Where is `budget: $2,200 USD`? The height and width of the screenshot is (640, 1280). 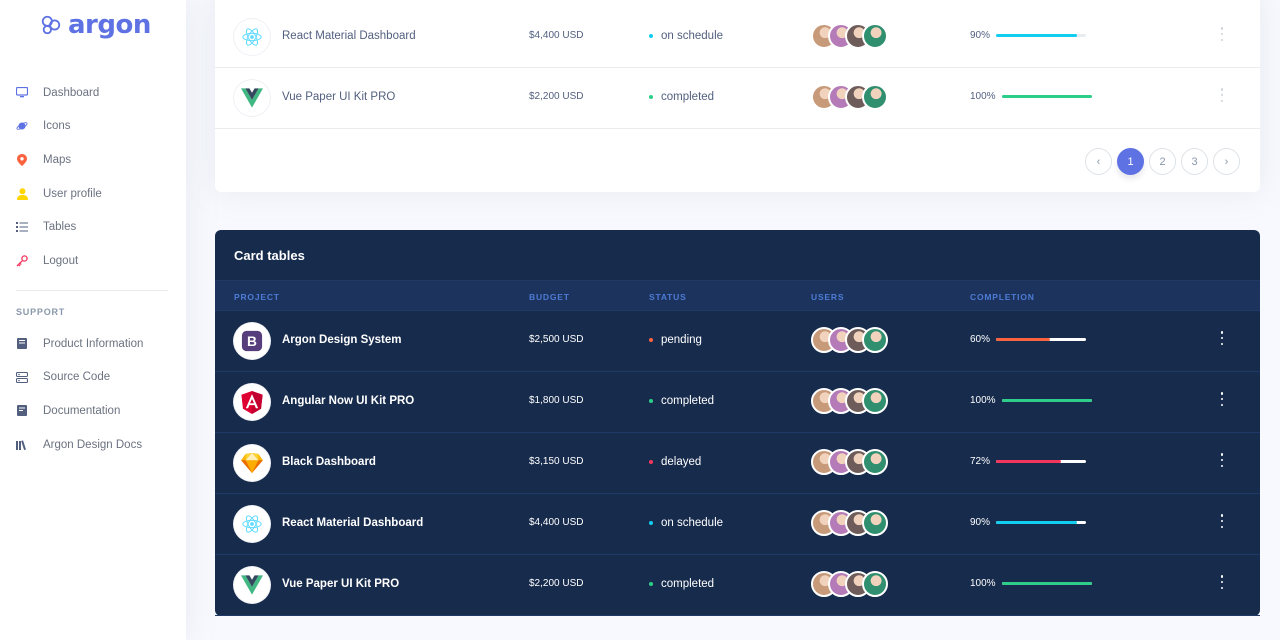 budget: $2,200 USD is located at coordinates (556, 583).